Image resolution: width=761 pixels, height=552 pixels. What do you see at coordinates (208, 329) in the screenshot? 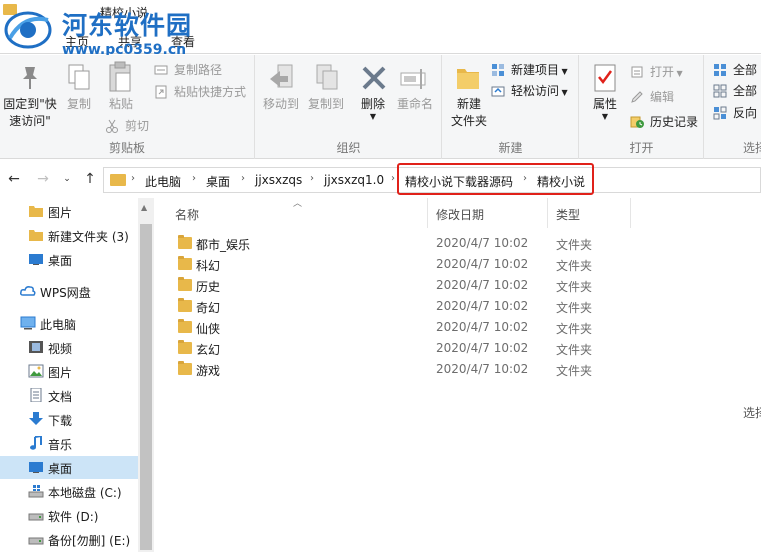
I see `row-name: 仙侠` at bounding box center [208, 329].